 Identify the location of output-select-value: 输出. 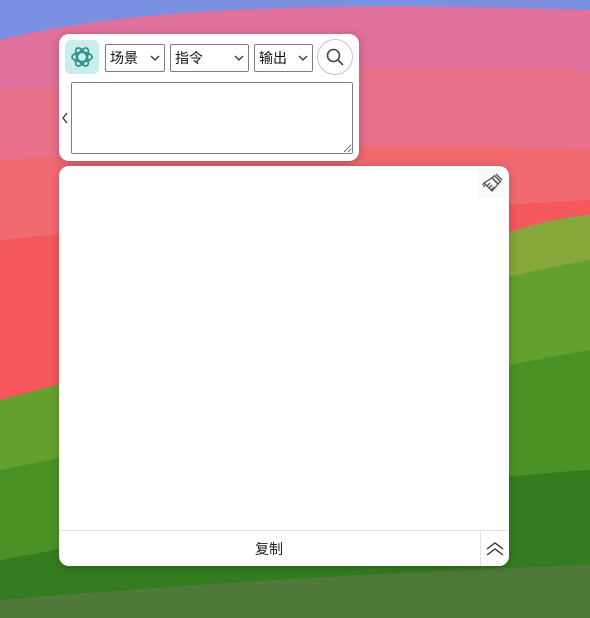
(273, 58).